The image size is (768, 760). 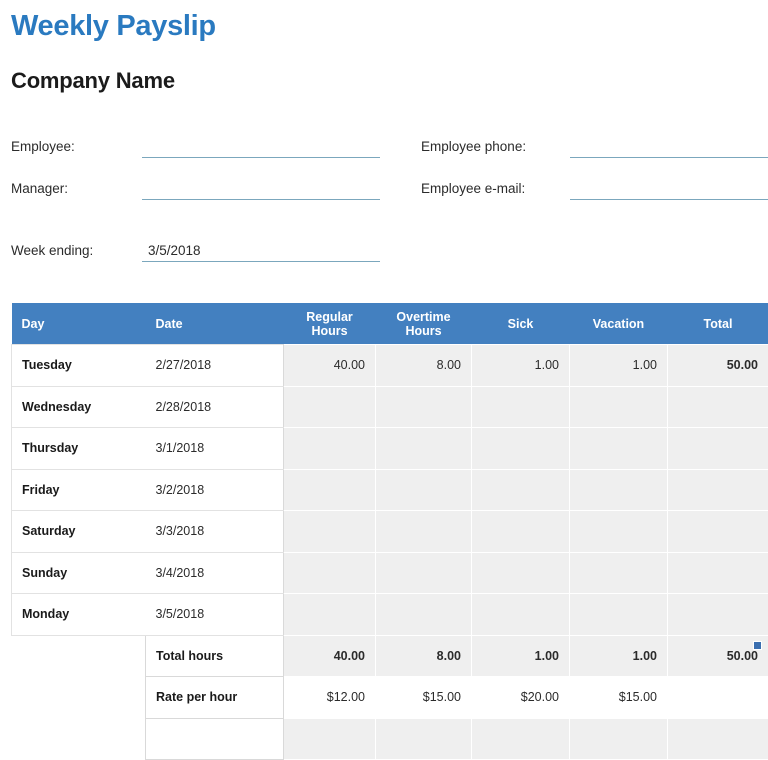 What do you see at coordinates (424, 317) in the screenshot?
I see `column-header-overtime-line1: Overtime` at bounding box center [424, 317].